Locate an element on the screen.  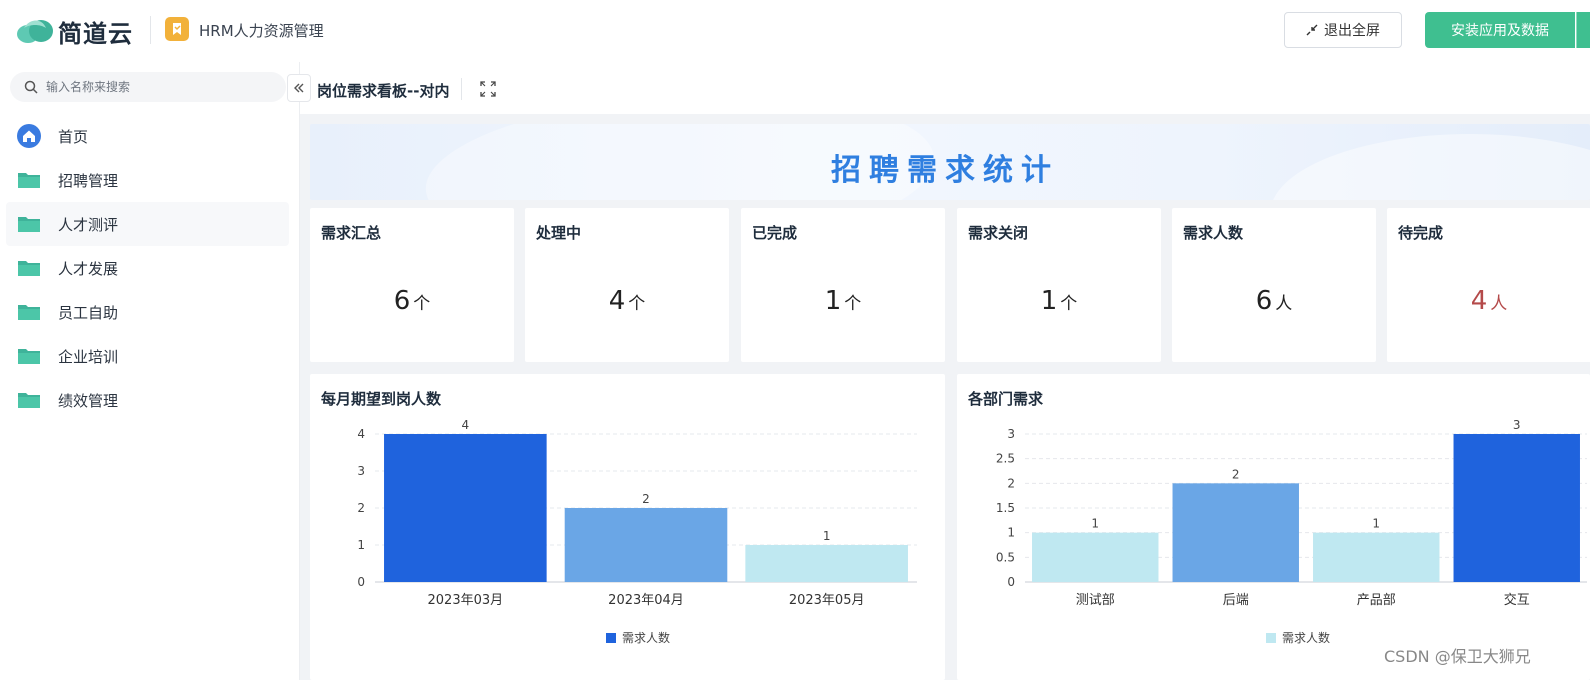
sidebar-item-recruitment: 招聘管理 is located at coordinates (149, 180).